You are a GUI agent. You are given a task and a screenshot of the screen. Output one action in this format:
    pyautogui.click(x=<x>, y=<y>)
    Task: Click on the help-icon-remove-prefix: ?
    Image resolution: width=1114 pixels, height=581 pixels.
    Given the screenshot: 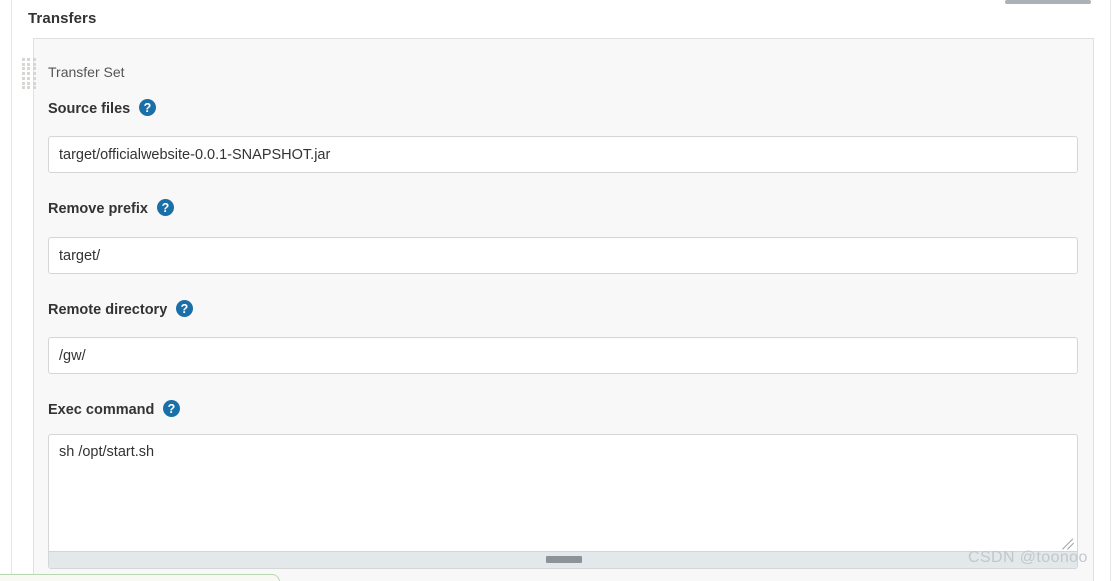 What is the action you would take?
    pyautogui.click(x=165, y=207)
    